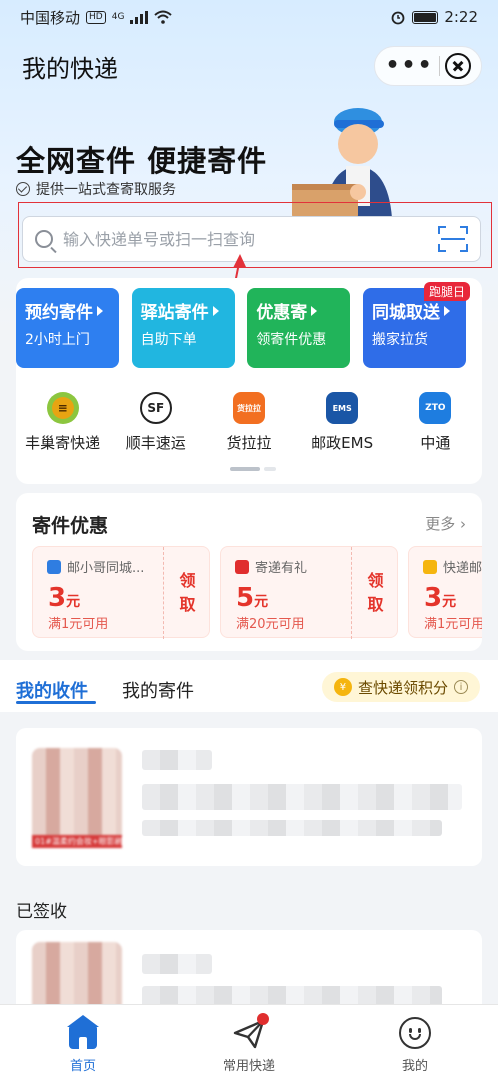 The image size is (498, 1080). Describe the element at coordinates (54, 566) in the screenshot. I see `postman-icon` at that location.